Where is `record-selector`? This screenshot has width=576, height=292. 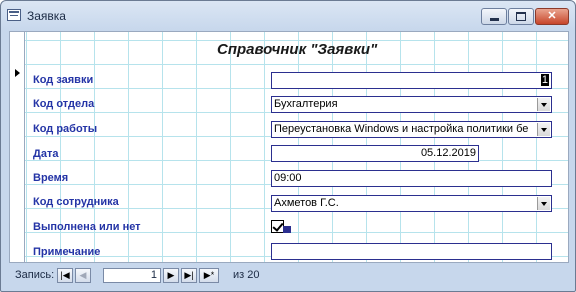 record-selector is located at coordinates (17, 147).